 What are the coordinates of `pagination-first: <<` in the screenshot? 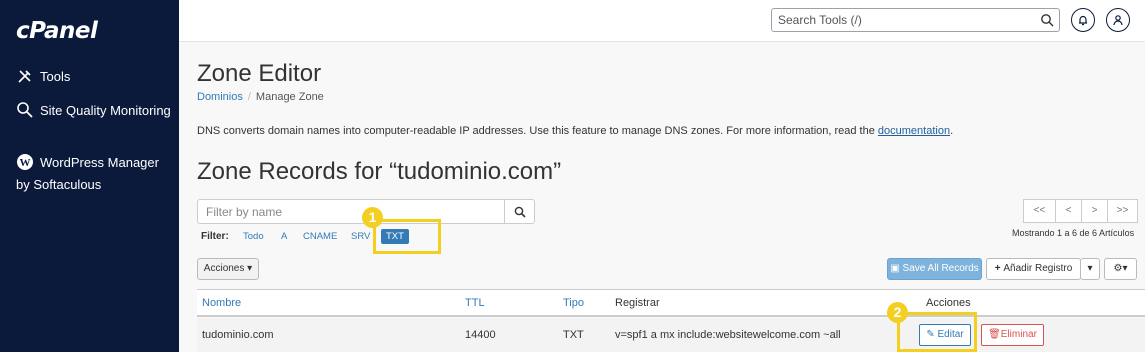 It's located at (1039, 211).